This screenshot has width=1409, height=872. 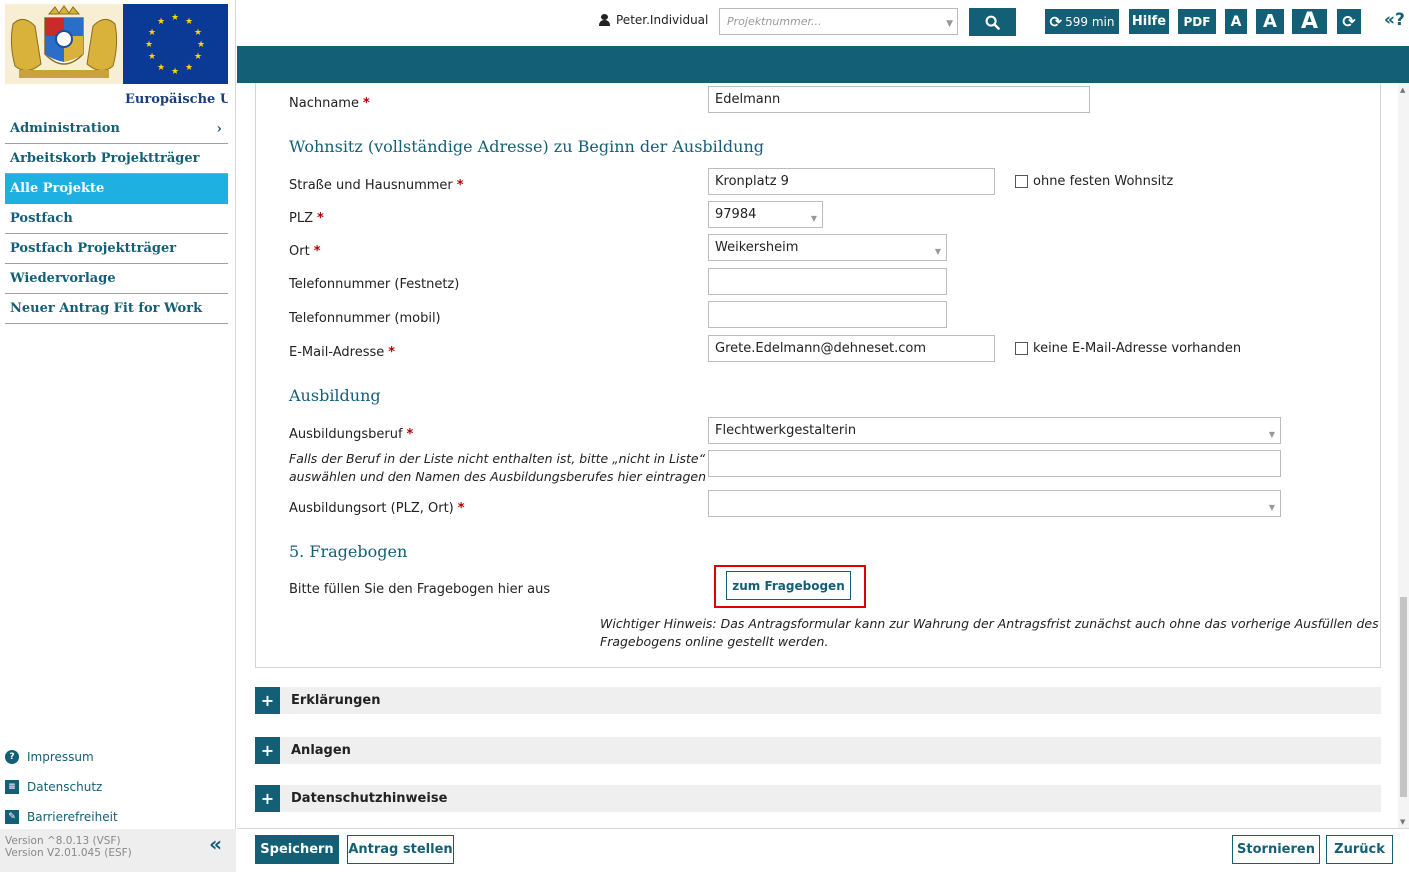 What do you see at coordinates (818, 798) in the screenshot?
I see `accordion-datenschutzhinweise: + Datenschutzhinweise` at bounding box center [818, 798].